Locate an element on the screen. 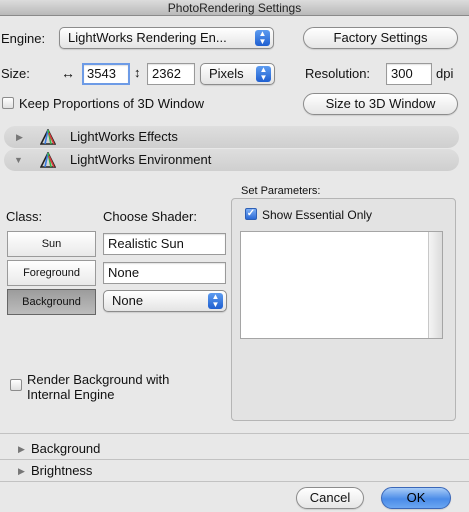  section-title: LightWorks Environment is located at coordinates (141, 159).